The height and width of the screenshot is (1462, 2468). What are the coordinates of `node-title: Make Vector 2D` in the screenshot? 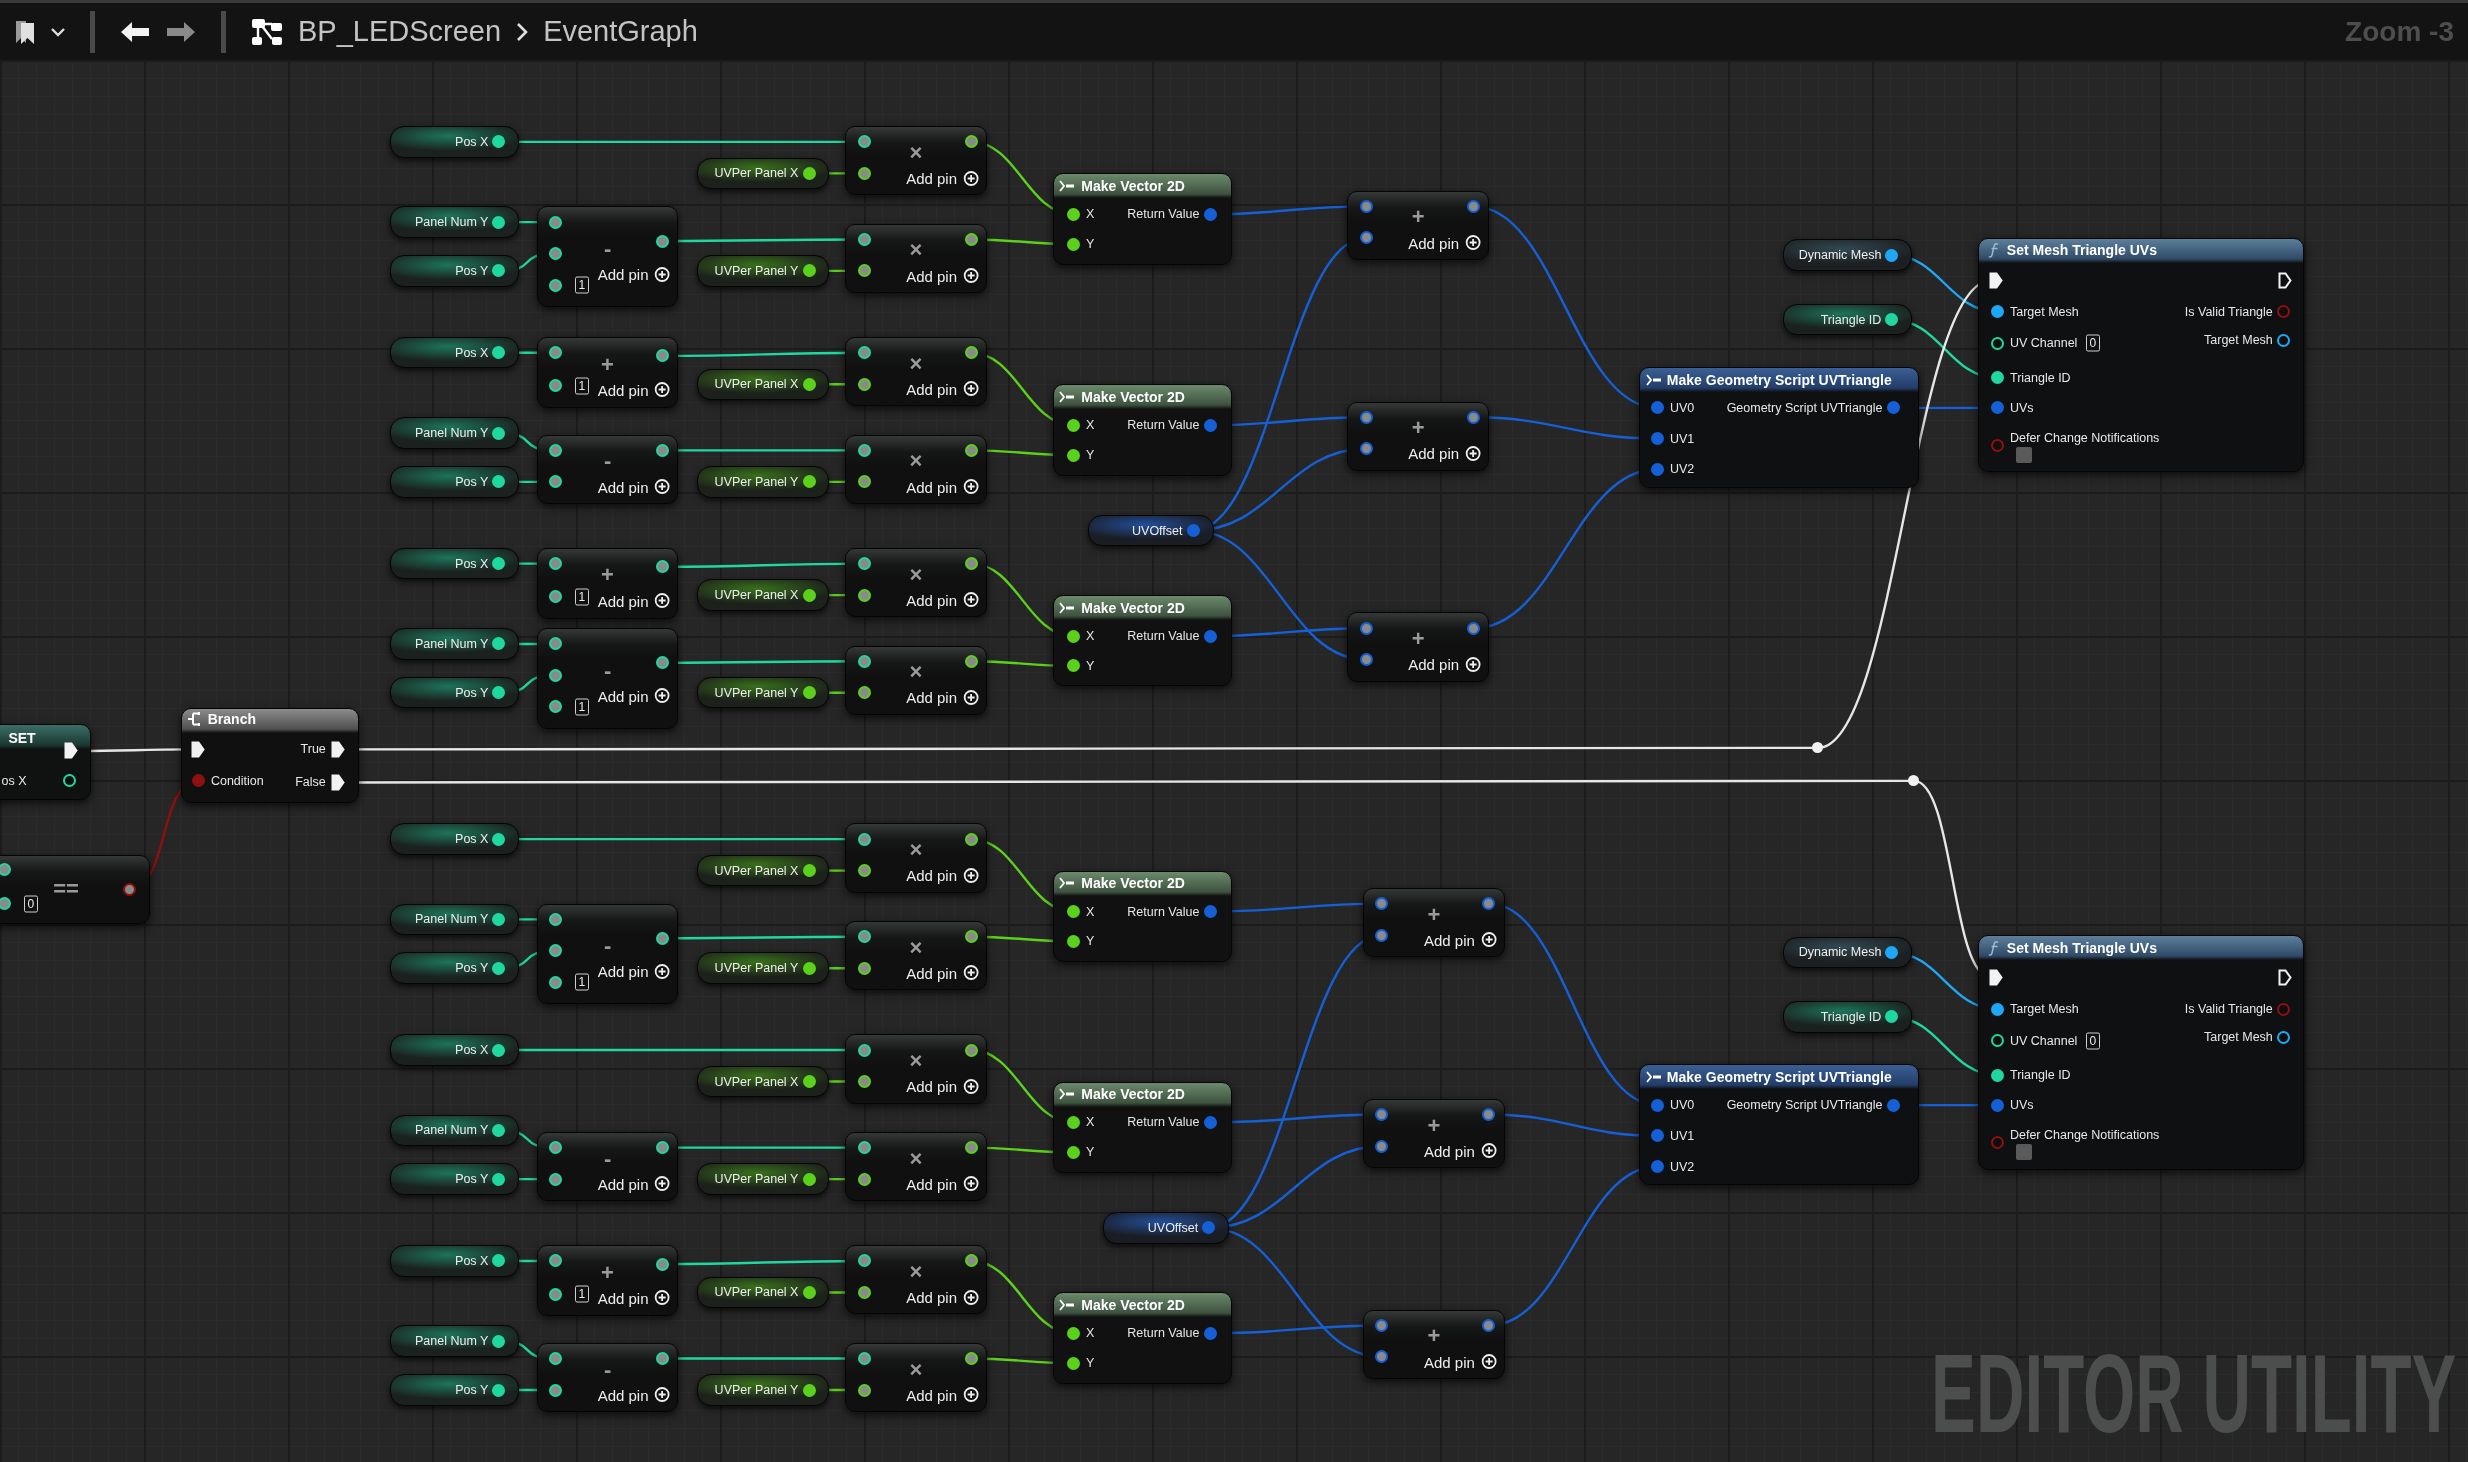 It's located at (1133, 1094).